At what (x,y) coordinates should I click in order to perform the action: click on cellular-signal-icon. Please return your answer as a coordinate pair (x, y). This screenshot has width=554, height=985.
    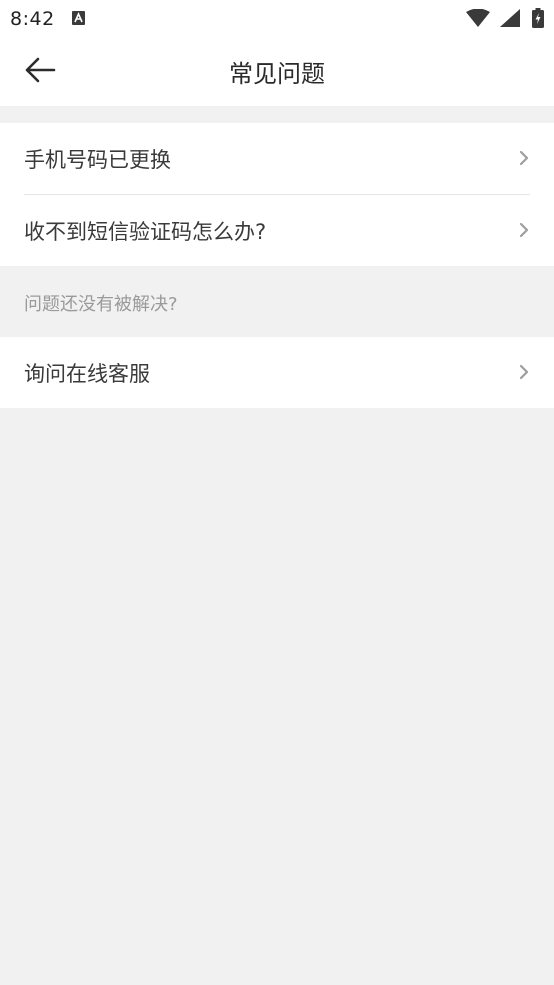
    Looking at the image, I should click on (510, 18).